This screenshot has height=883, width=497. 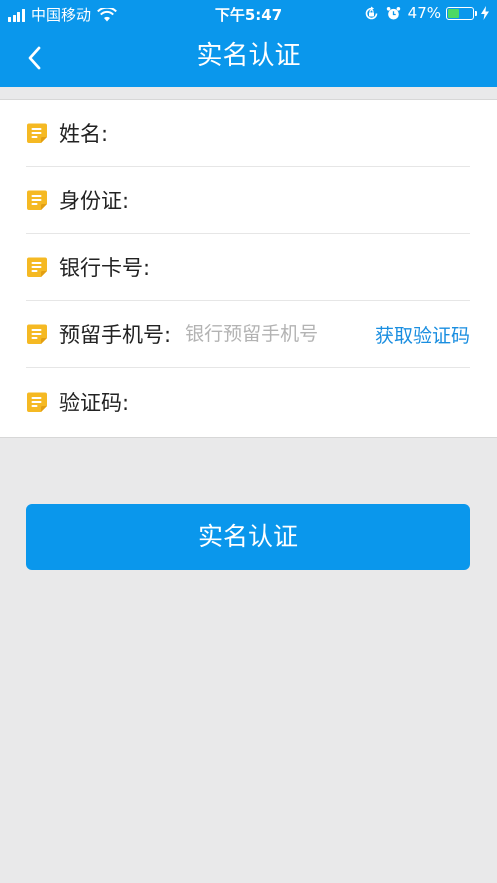 I want to click on get-code-button: 获取验证码, so click(x=422, y=334).